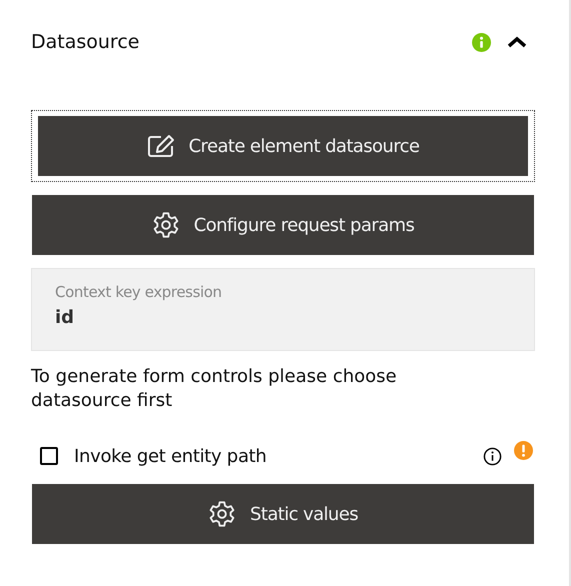  I want to click on checkbox-label: Invoke get entity path, so click(278, 456).